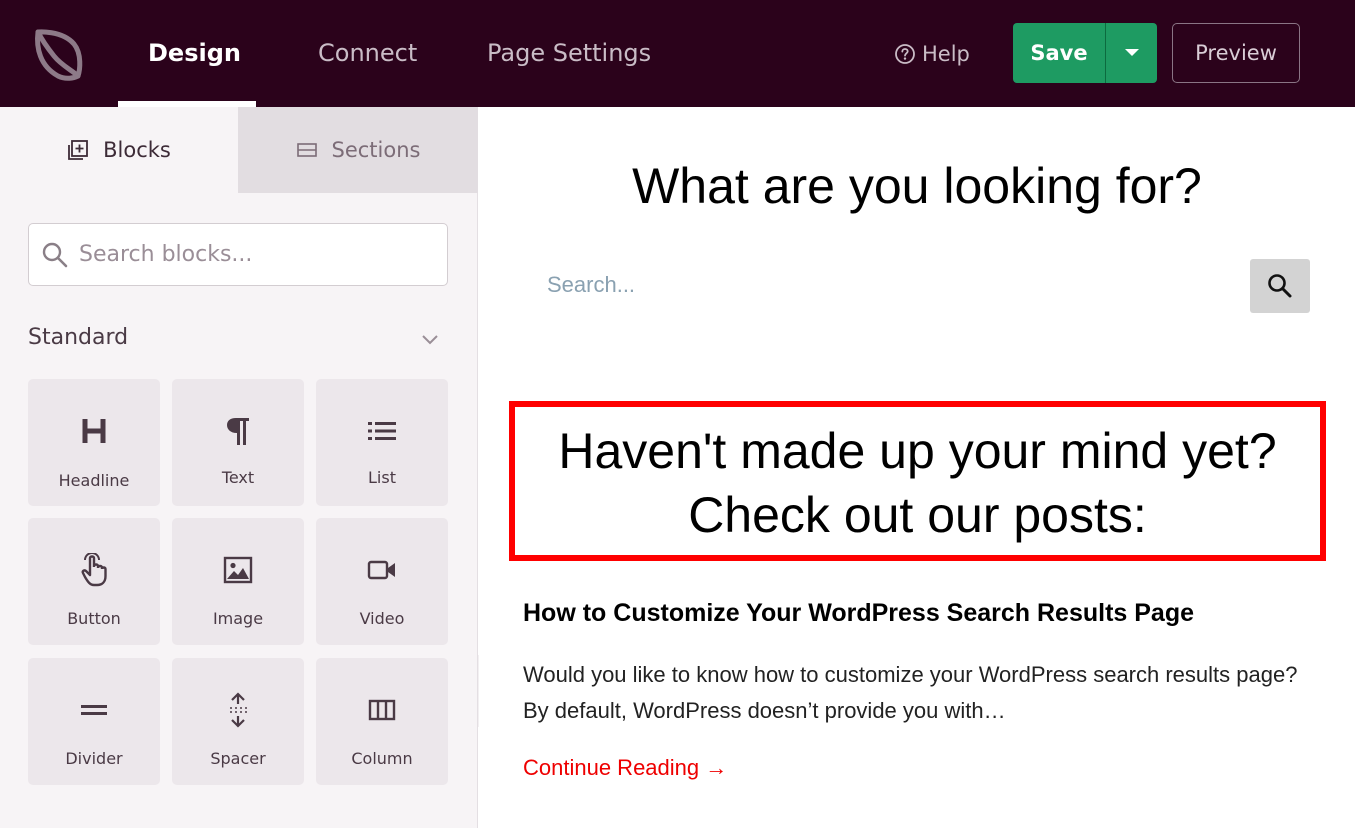 The height and width of the screenshot is (828, 1355). What do you see at coordinates (381, 570) in the screenshot?
I see `video-icon` at bounding box center [381, 570].